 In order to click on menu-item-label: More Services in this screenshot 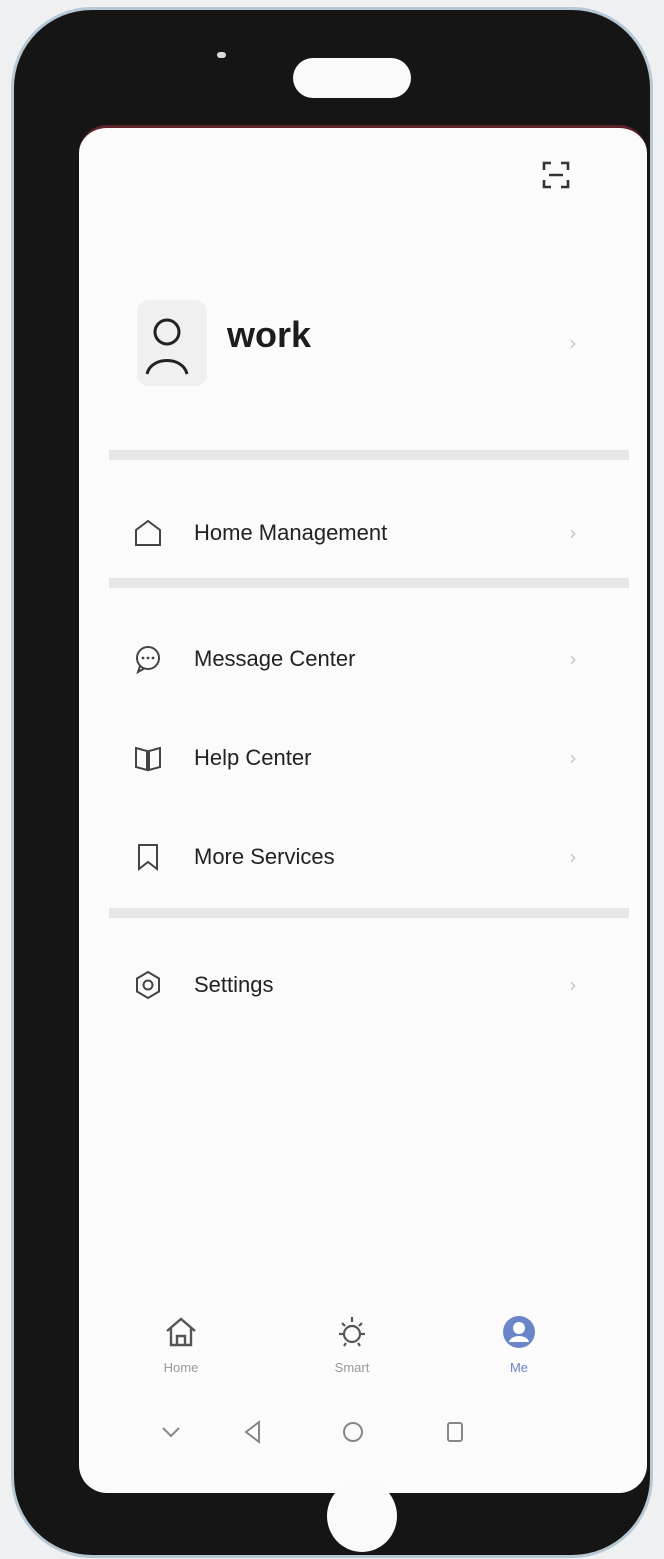, I will do `click(264, 856)`.